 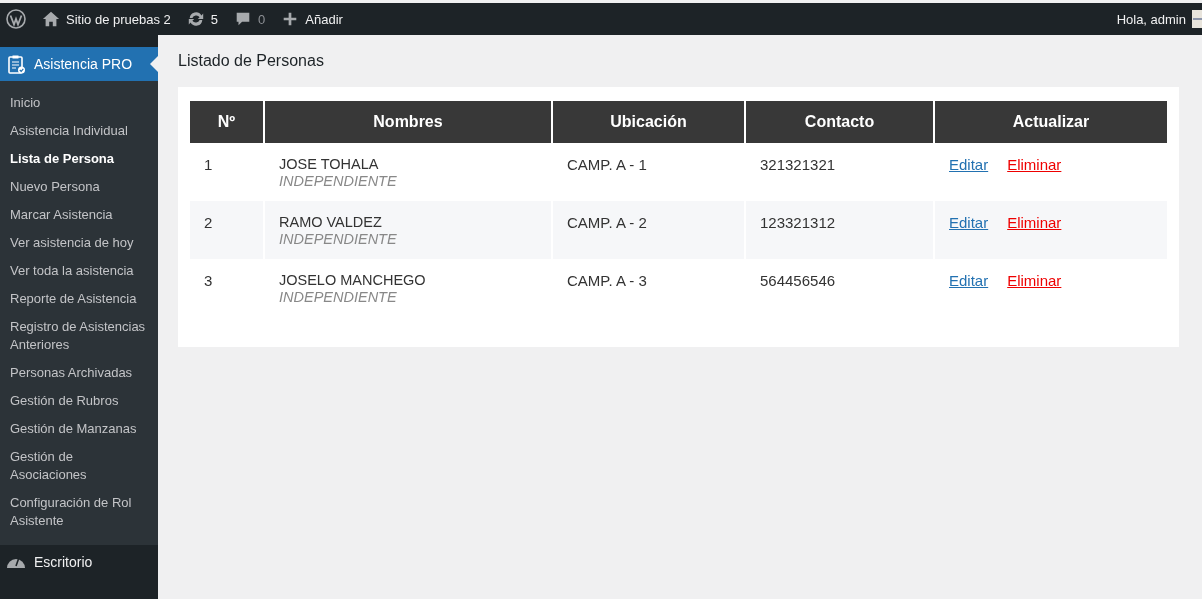 I want to click on table-cell: 123321312, so click(x=839, y=230).